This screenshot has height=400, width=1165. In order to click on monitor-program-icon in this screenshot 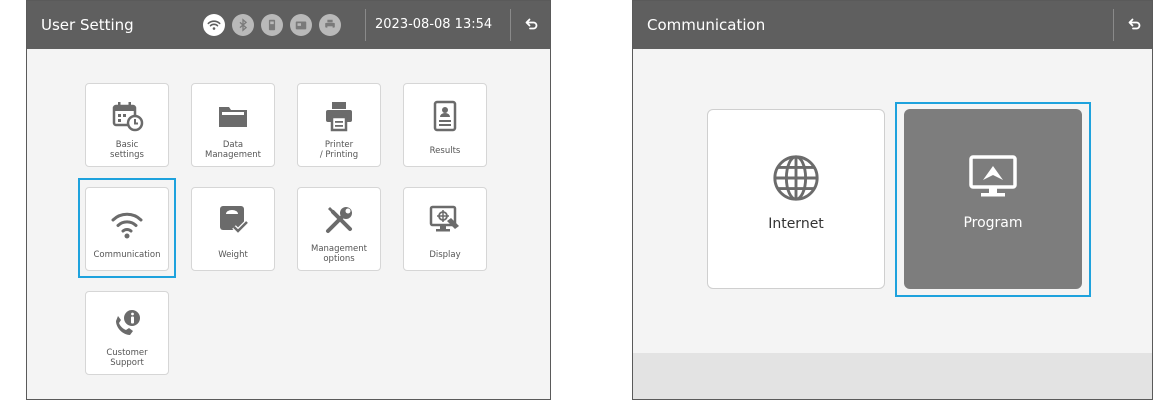, I will do `click(993, 177)`.